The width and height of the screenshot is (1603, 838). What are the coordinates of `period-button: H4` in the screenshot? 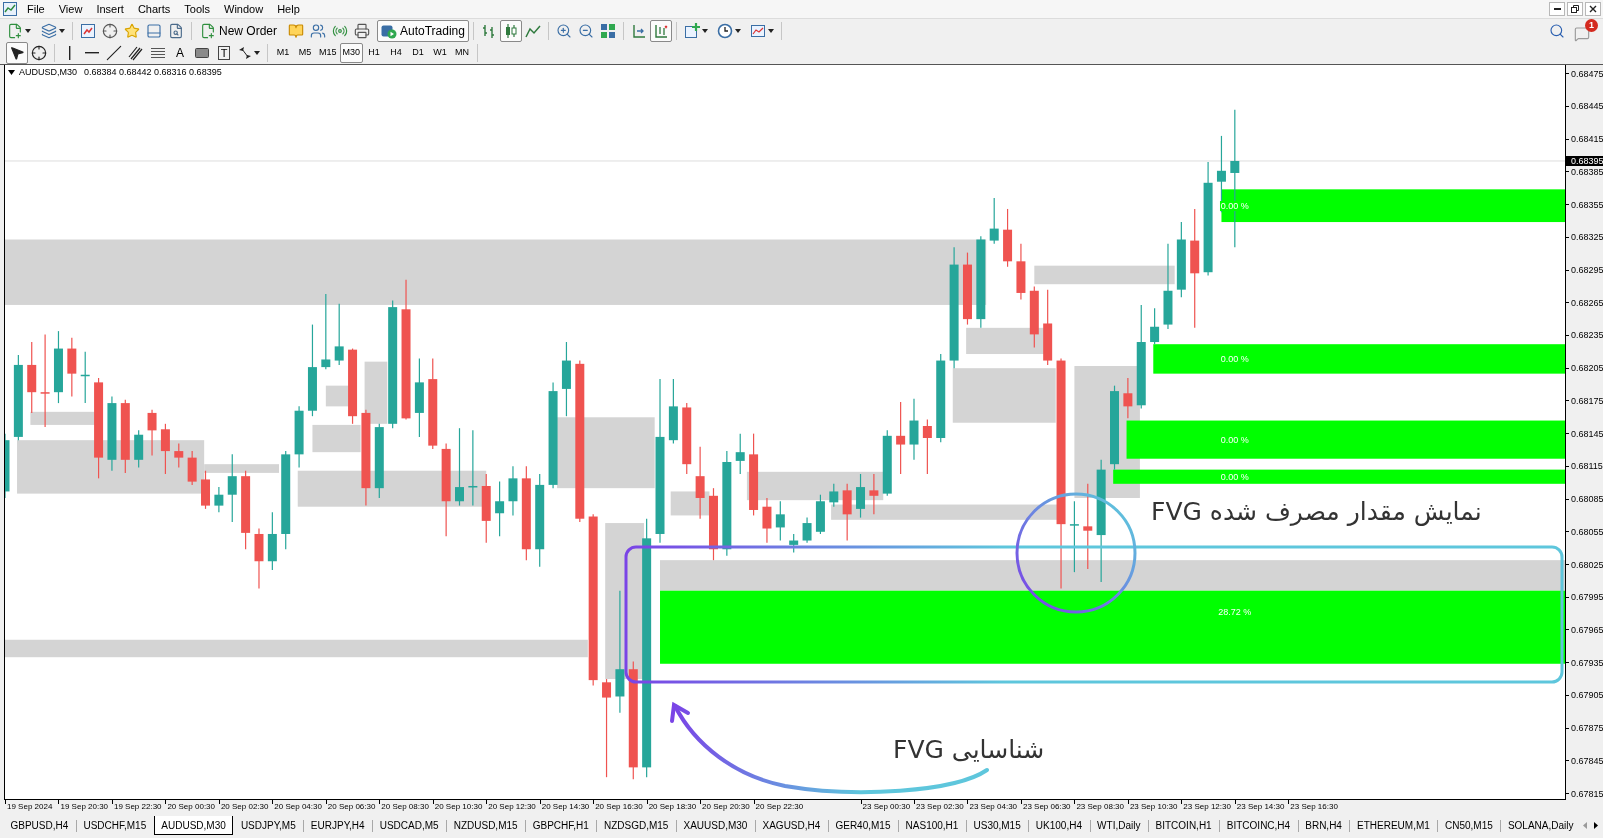 It's located at (396, 53).